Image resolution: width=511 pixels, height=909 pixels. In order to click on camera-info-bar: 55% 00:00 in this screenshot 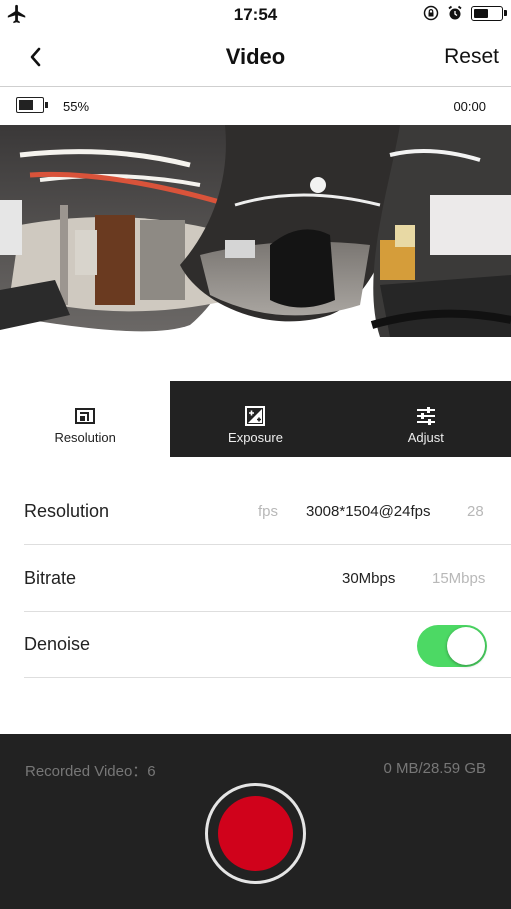, I will do `click(255, 106)`.